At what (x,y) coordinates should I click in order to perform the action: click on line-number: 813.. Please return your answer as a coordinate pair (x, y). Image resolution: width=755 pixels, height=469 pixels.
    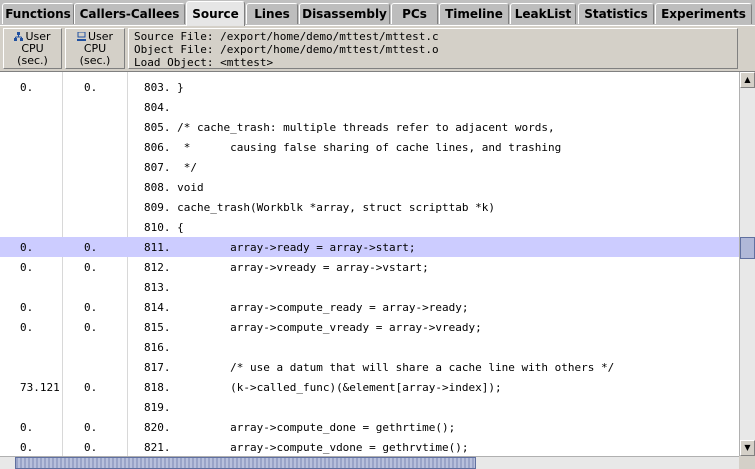
    Looking at the image, I should click on (157, 287).